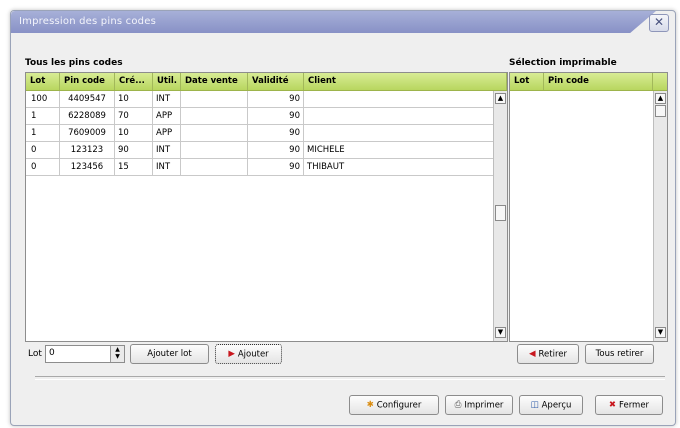 This screenshot has width=680, height=428. What do you see at coordinates (343, 22) in the screenshot?
I see `title-bar: Impression des pins codes ✕` at bounding box center [343, 22].